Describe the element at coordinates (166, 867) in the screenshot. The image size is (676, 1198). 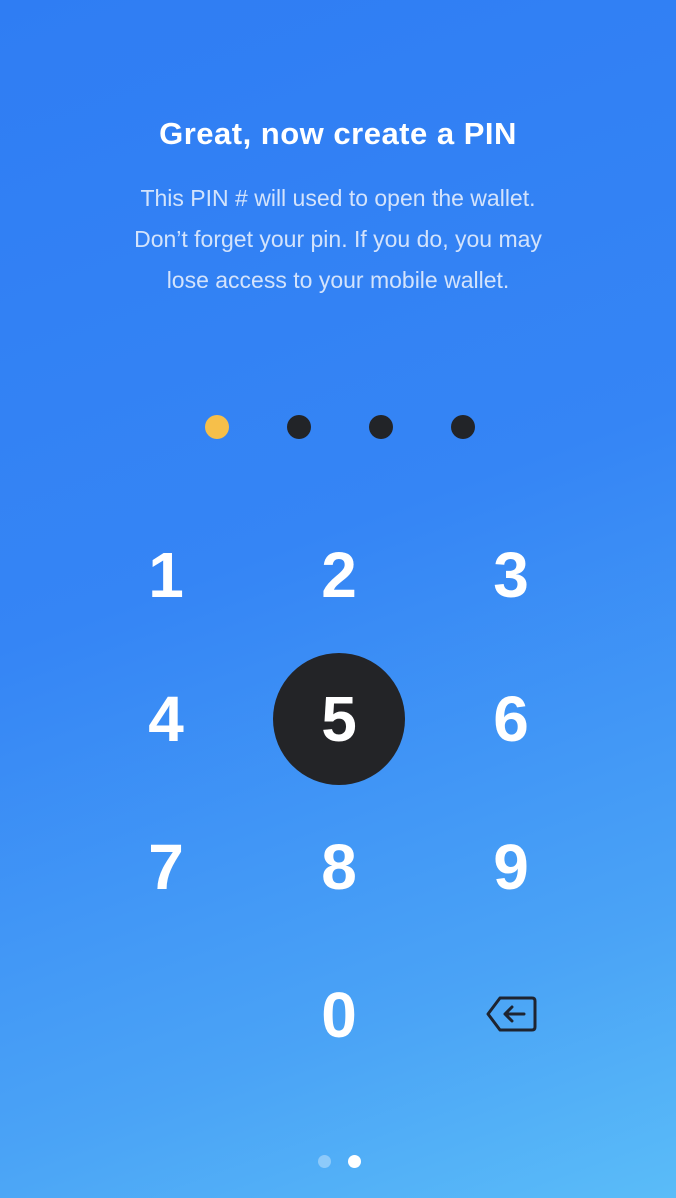
I see `key-7: 7` at that location.